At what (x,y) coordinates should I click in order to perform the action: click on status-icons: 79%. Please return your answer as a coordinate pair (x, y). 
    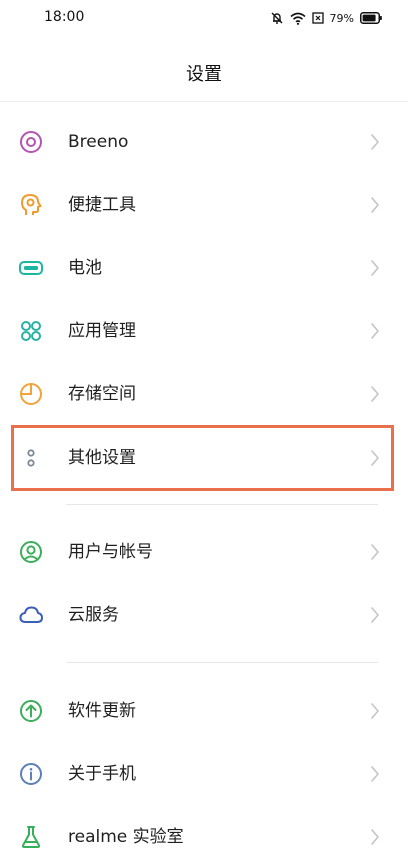
    Looking at the image, I should click on (326, 18).